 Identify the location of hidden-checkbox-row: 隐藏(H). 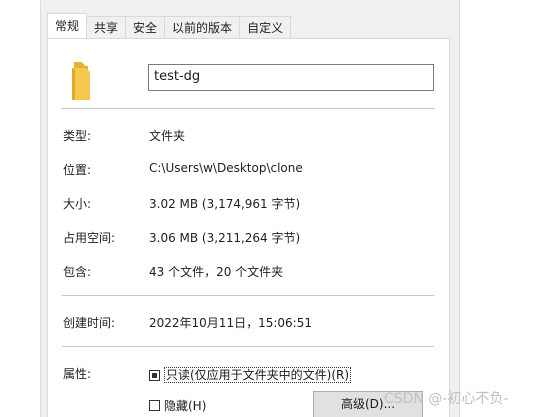
(177, 405).